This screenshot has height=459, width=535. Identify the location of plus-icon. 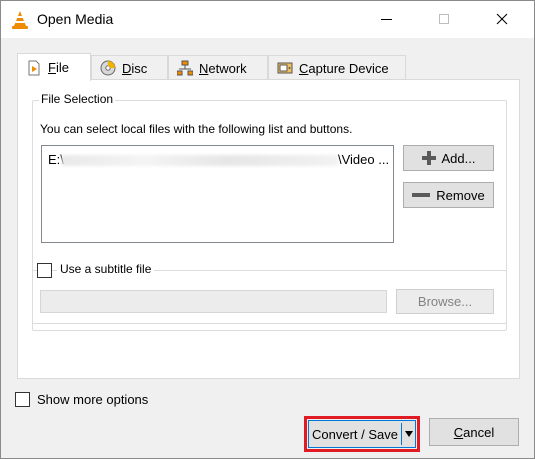
(428, 158).